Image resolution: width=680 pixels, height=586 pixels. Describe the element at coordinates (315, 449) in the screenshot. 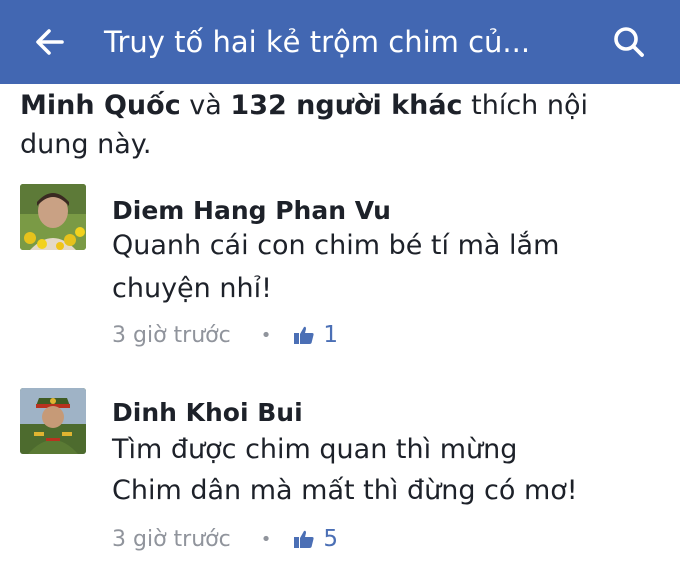

I see `comment-text-line: Tìm được chim quan thì mừng` at that location.